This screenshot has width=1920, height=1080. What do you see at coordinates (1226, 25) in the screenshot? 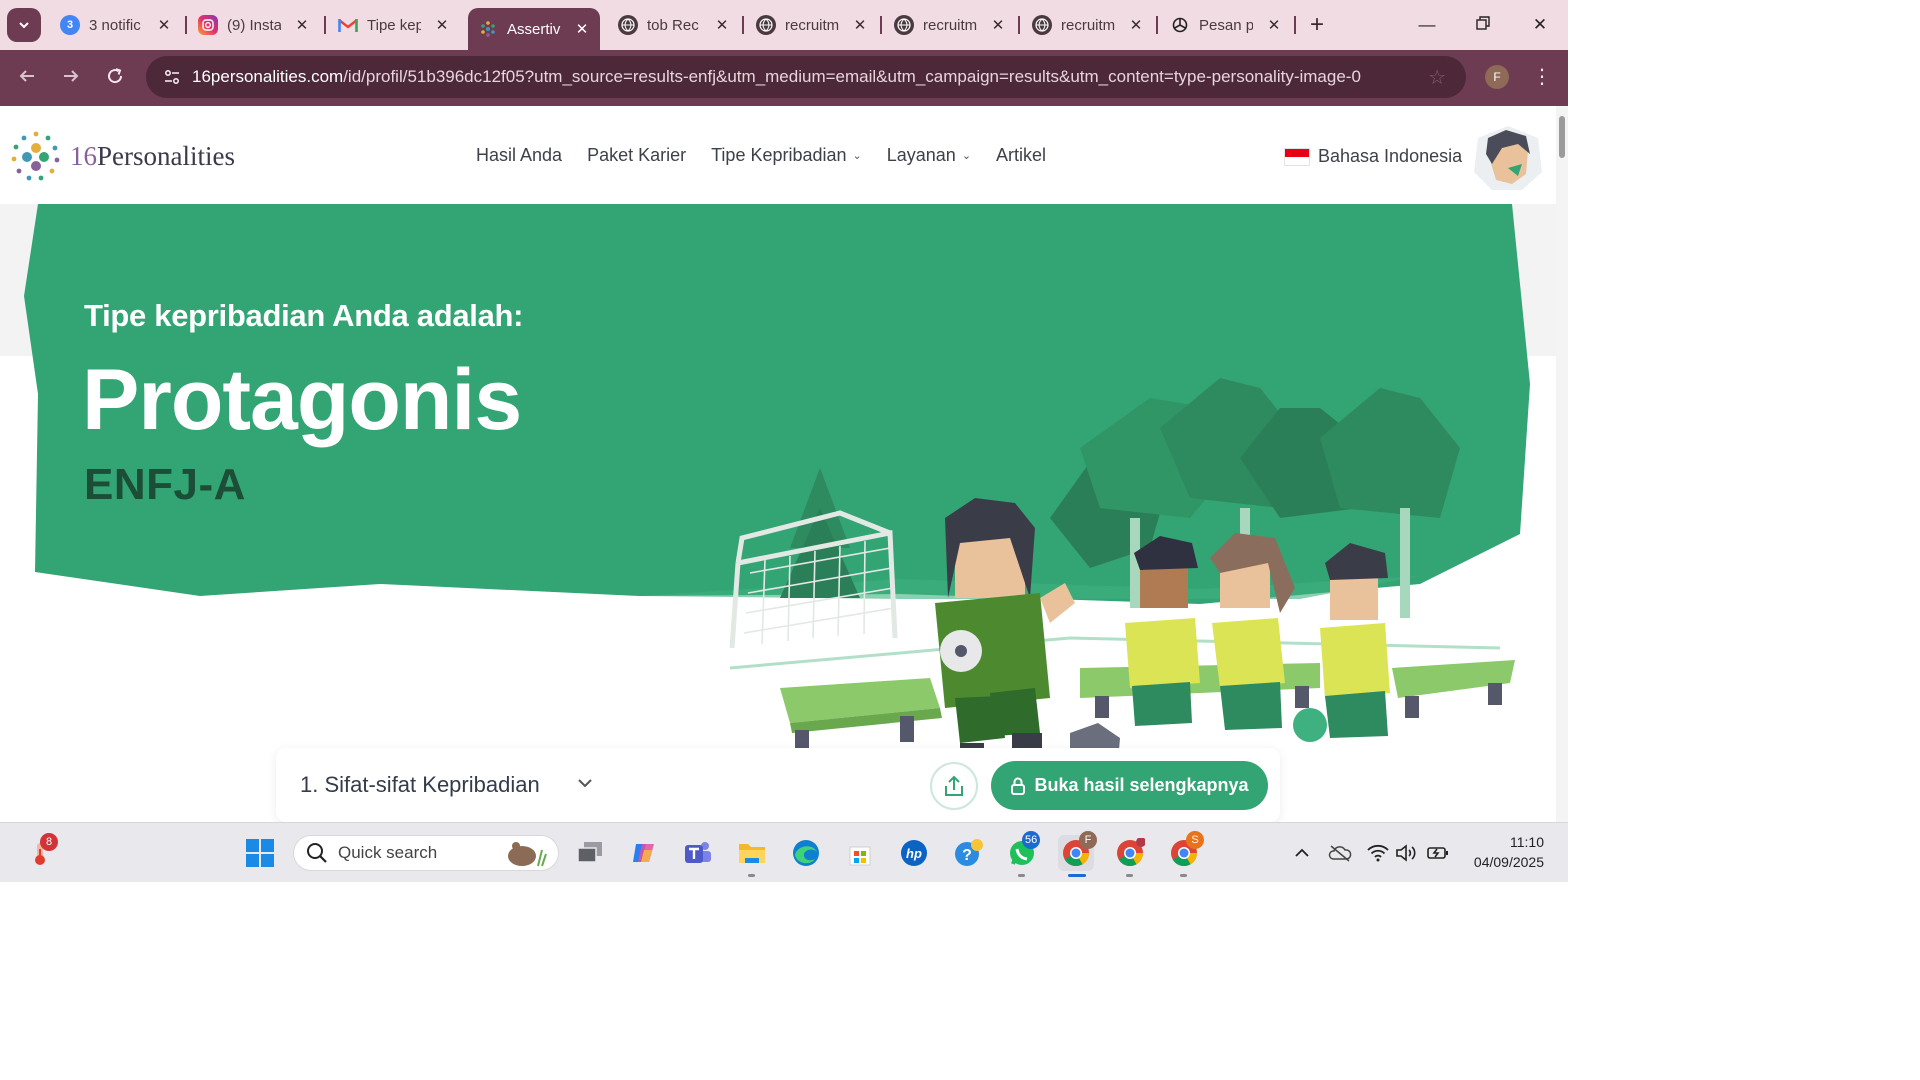
I see `tab-chatgpt: Pesan p ✕` at bounding box center [1226, 25].